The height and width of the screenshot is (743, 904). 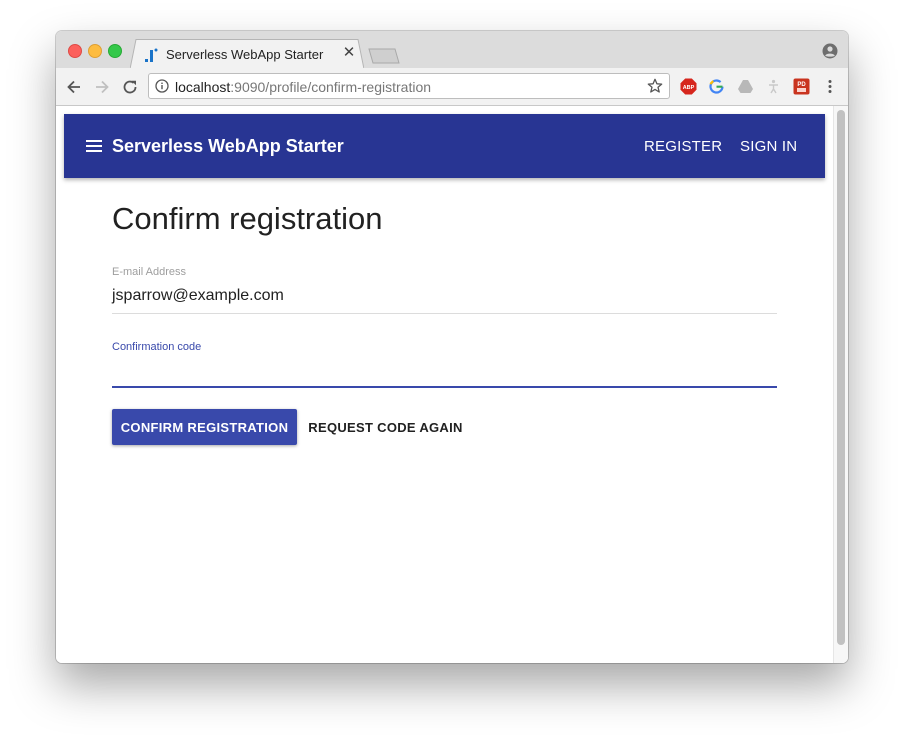 What do you see at coordinates (655, 86) in the screenshot?
I see `bookmark-star-icon` at bounding box center [655, 86].